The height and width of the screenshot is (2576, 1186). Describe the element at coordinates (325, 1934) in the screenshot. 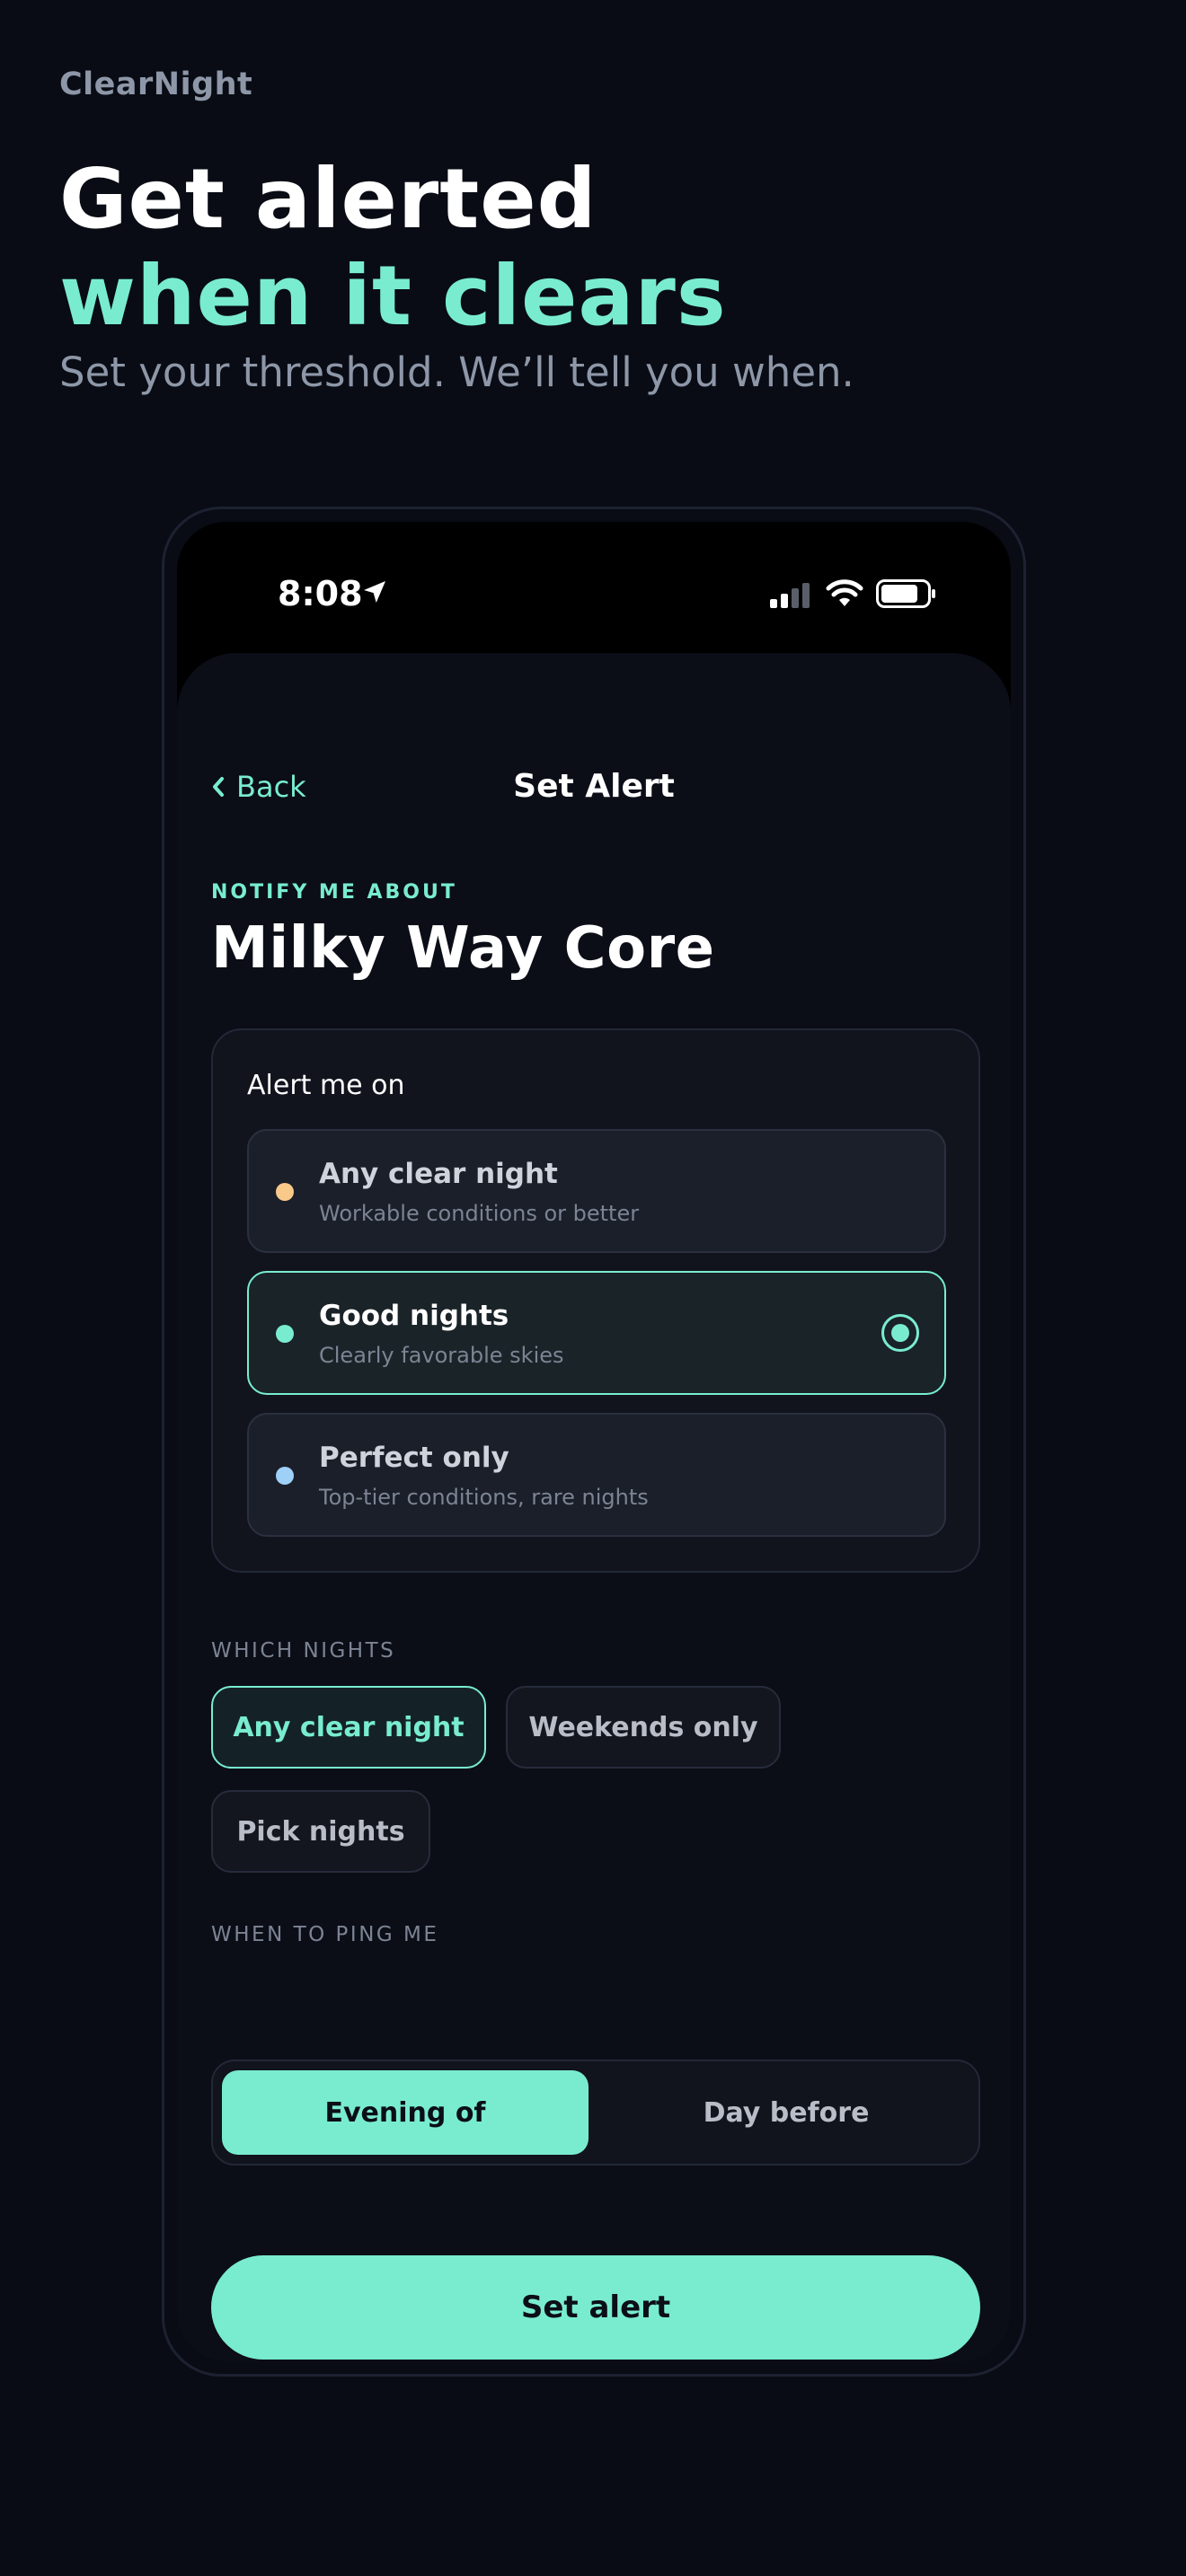

I see `when-to-ping-label: WHEN TO PING ME` at that location.